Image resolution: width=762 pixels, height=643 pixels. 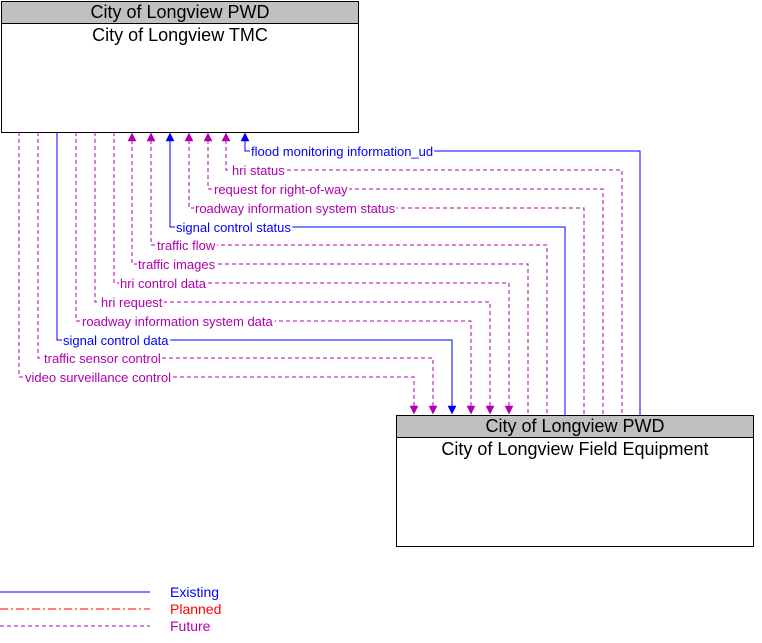 What do you see at coordinates (194, 592) in the screenshot?
I see `legend-label: Existing` at bounding box center [194, 592].